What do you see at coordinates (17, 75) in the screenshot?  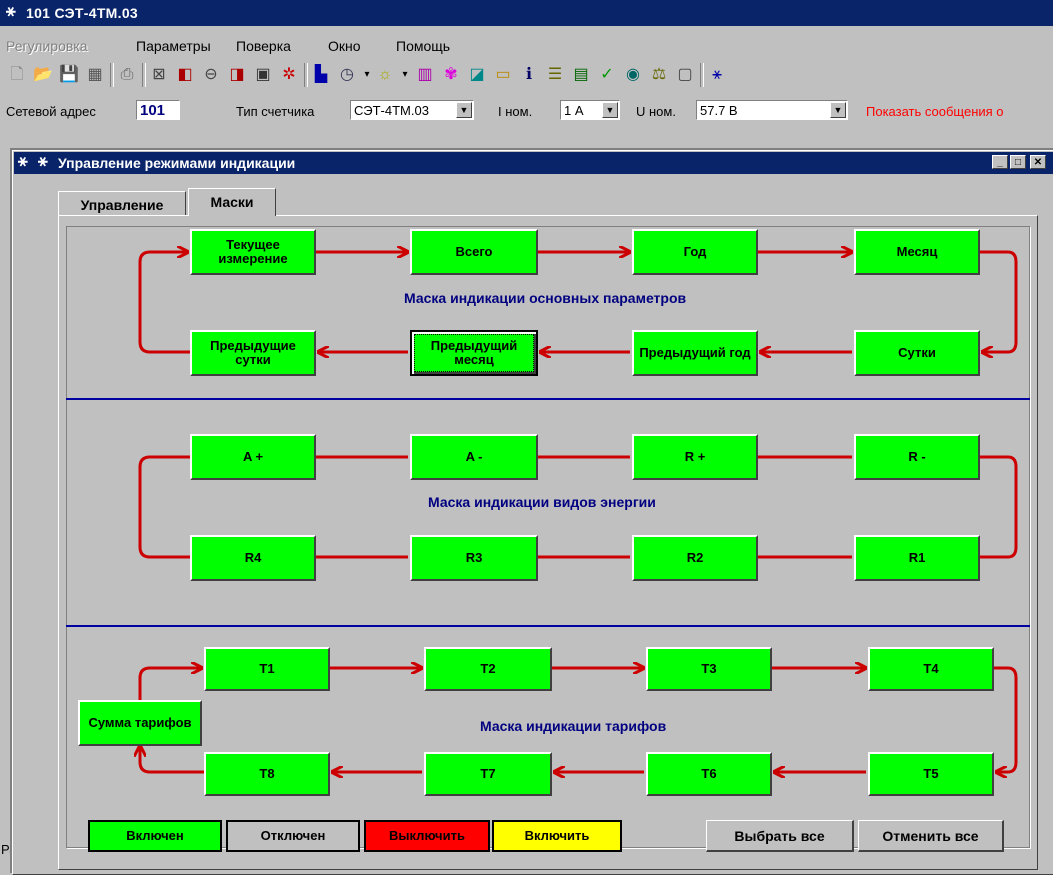 I see `new-icon: 🗋` at bounding box center [17, 75].